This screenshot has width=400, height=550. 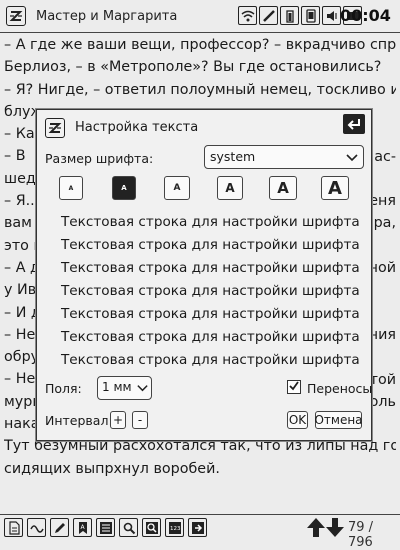 I want to click on dialog-logo-icon, so click(x=55, y=128).